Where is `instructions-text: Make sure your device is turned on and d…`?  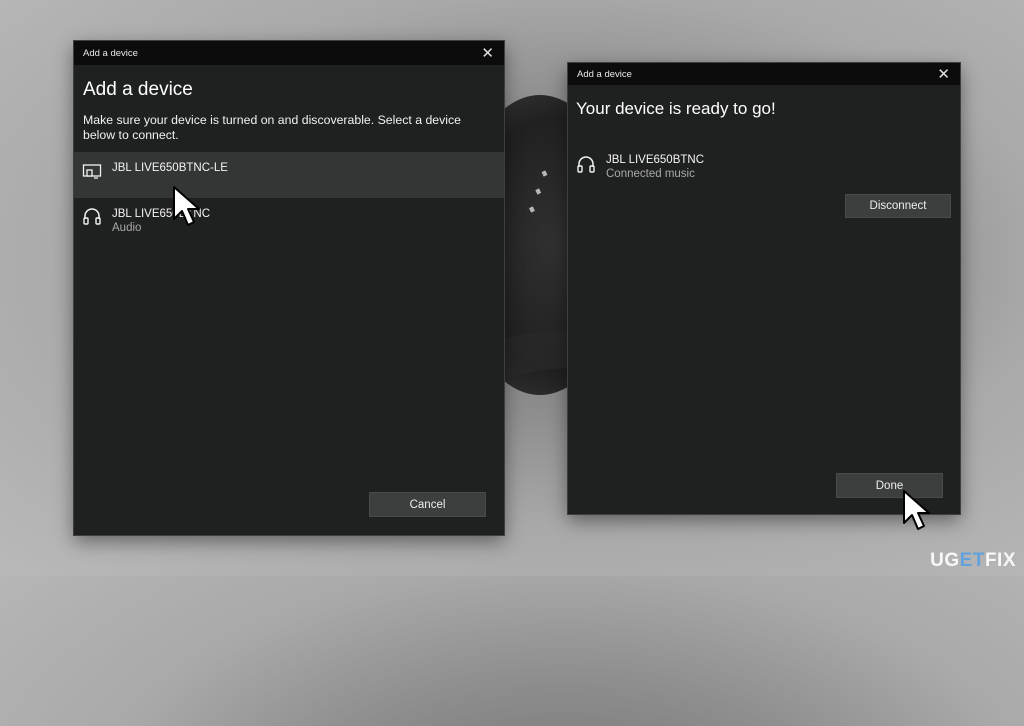
instructions-text: Make sure your device is turned on and d… is located at coordinates (272, 127).